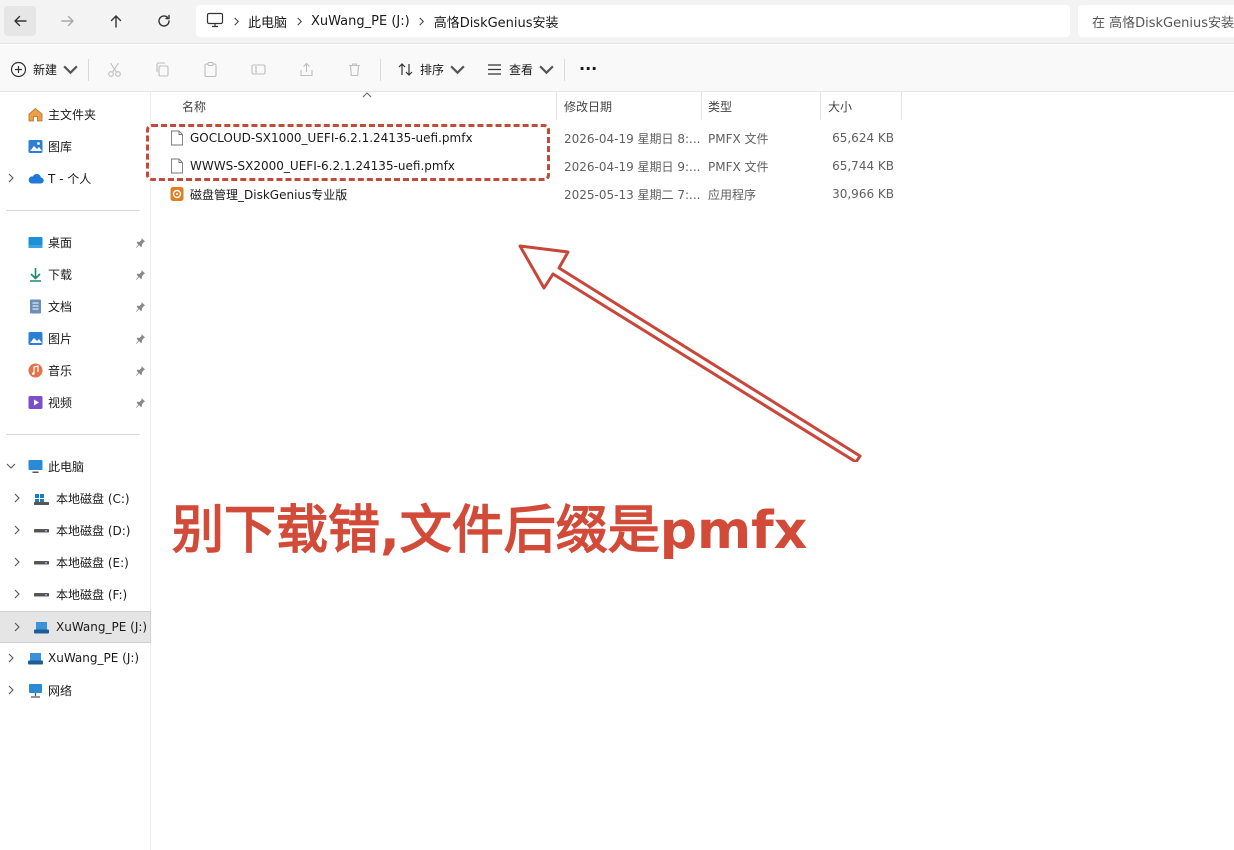 The height and width of the screenshot is (850, 1234). Describe the element at coordinates (75, 178) in the screenshot. I see `sidebar-item-onedrive: T - 个人` at that location.